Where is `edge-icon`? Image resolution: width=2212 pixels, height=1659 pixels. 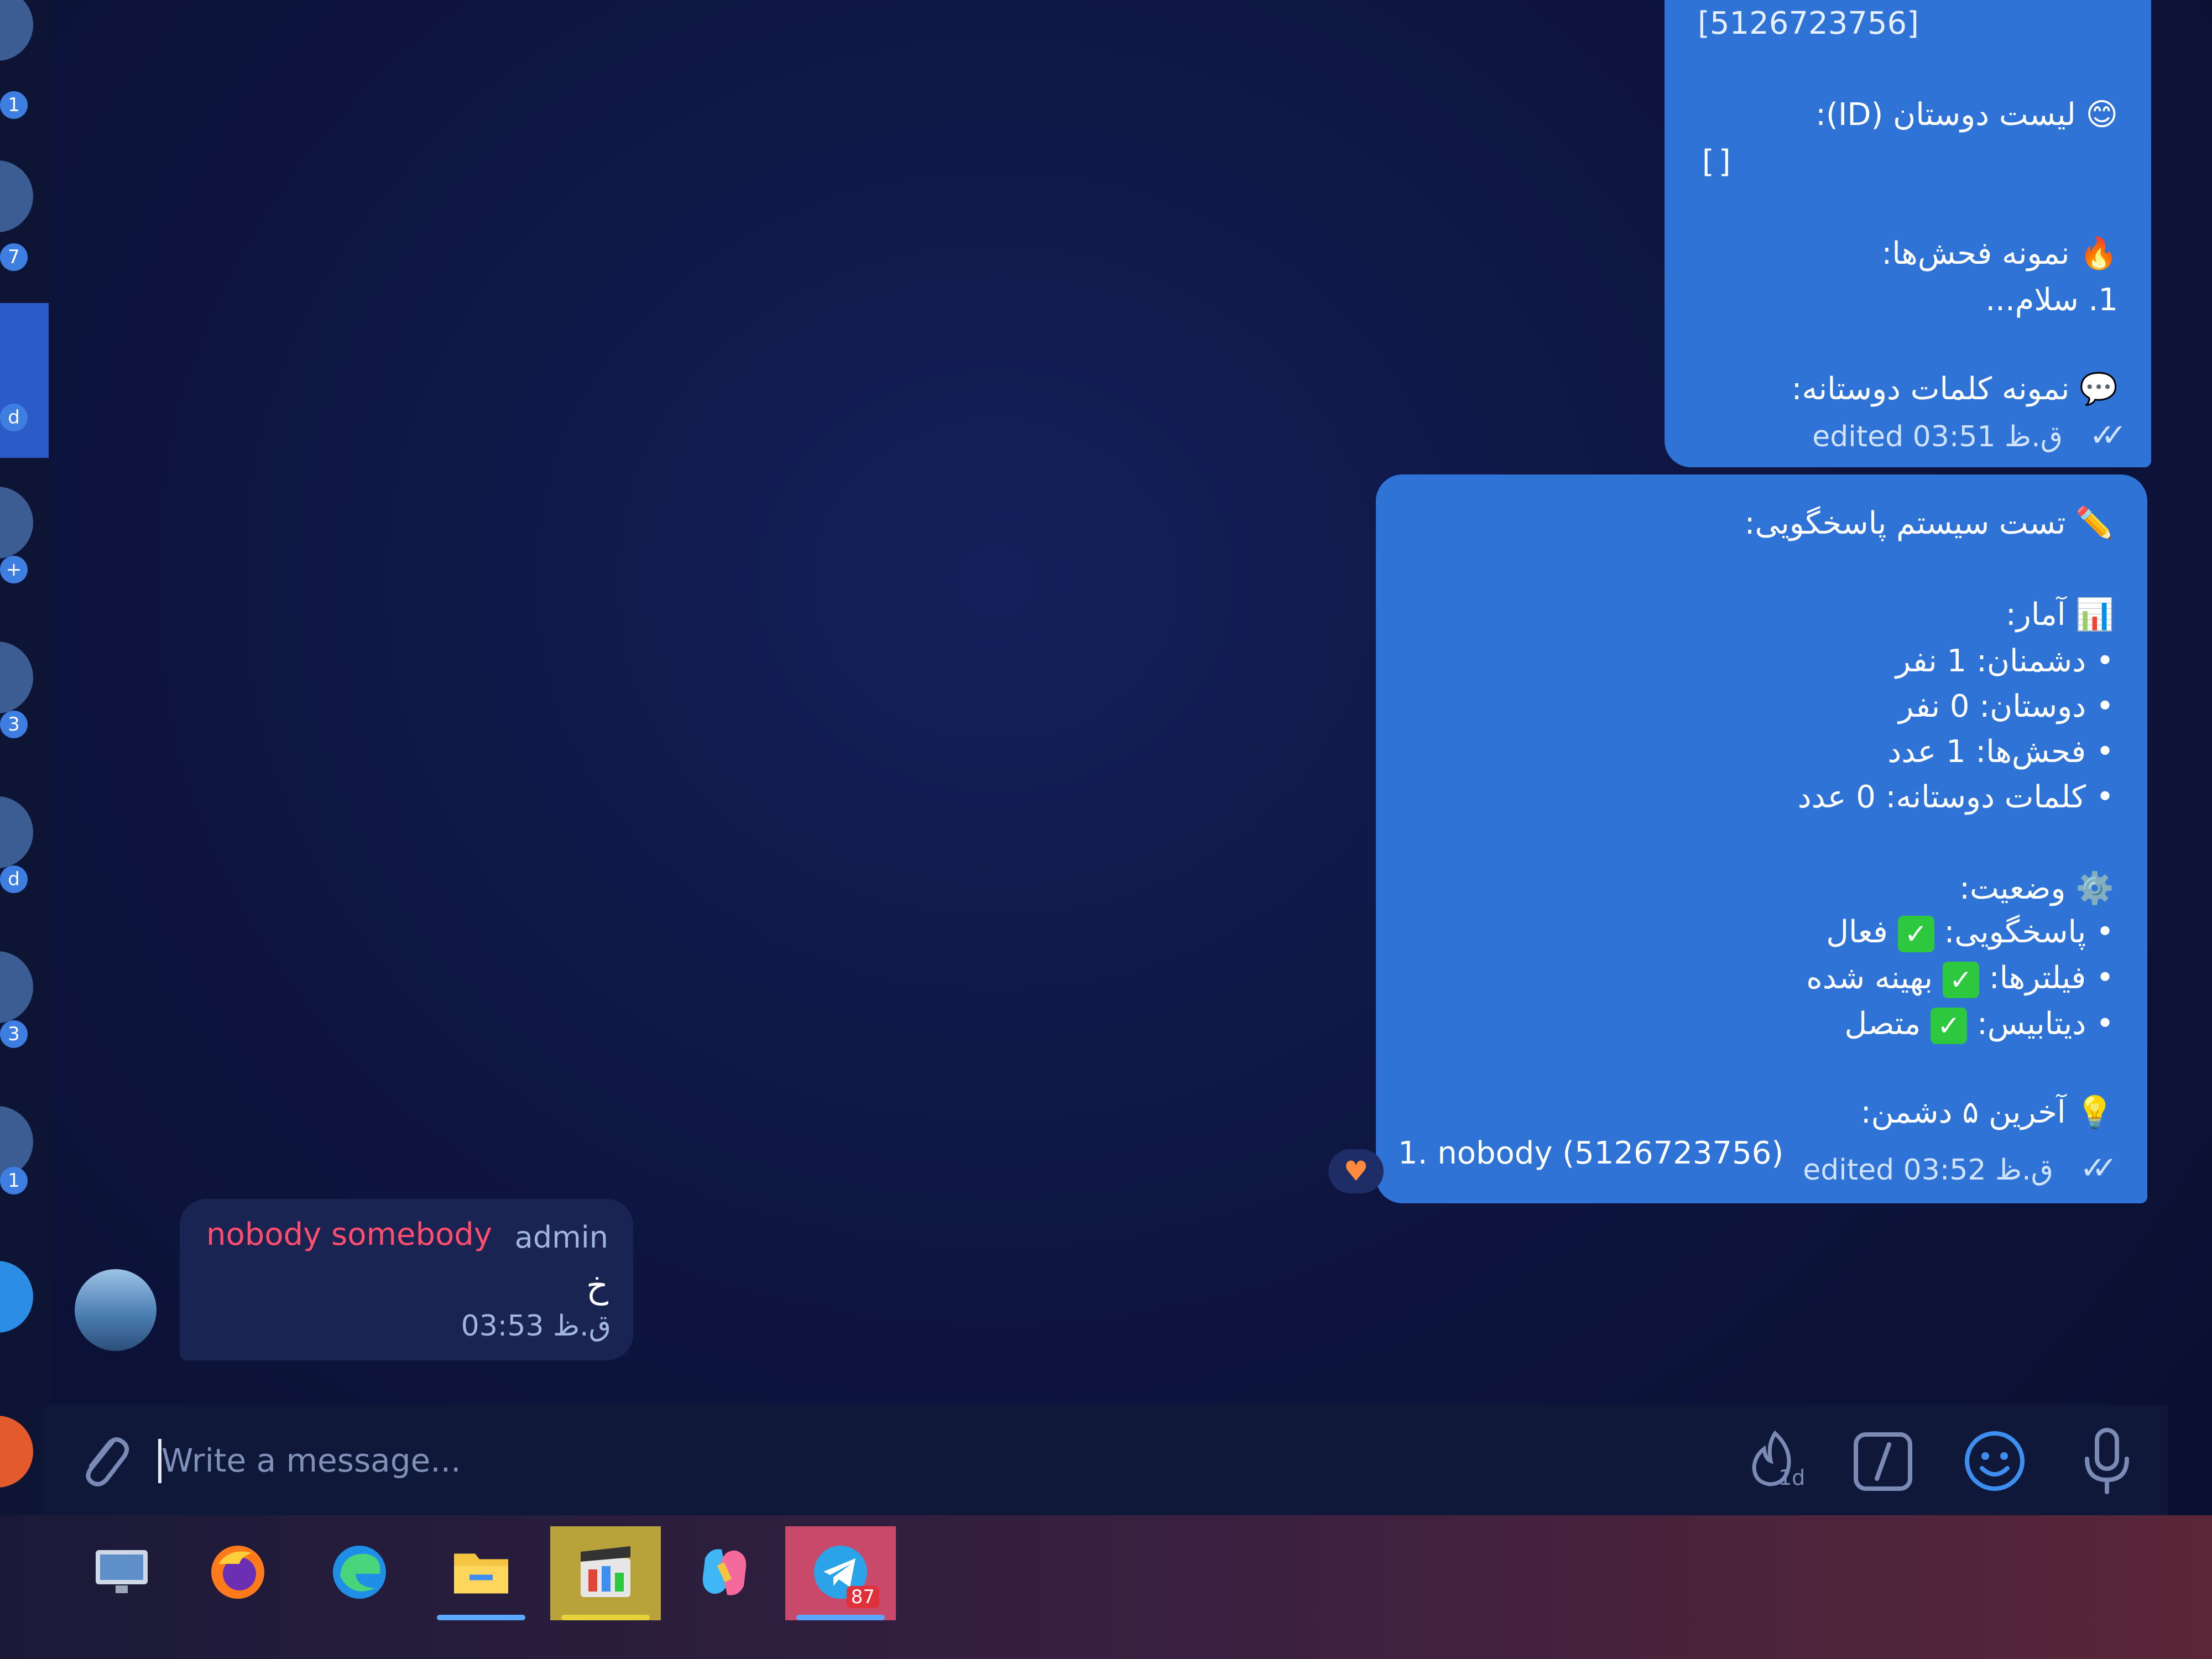 edge-icon is located at coordinates (360, 1574).